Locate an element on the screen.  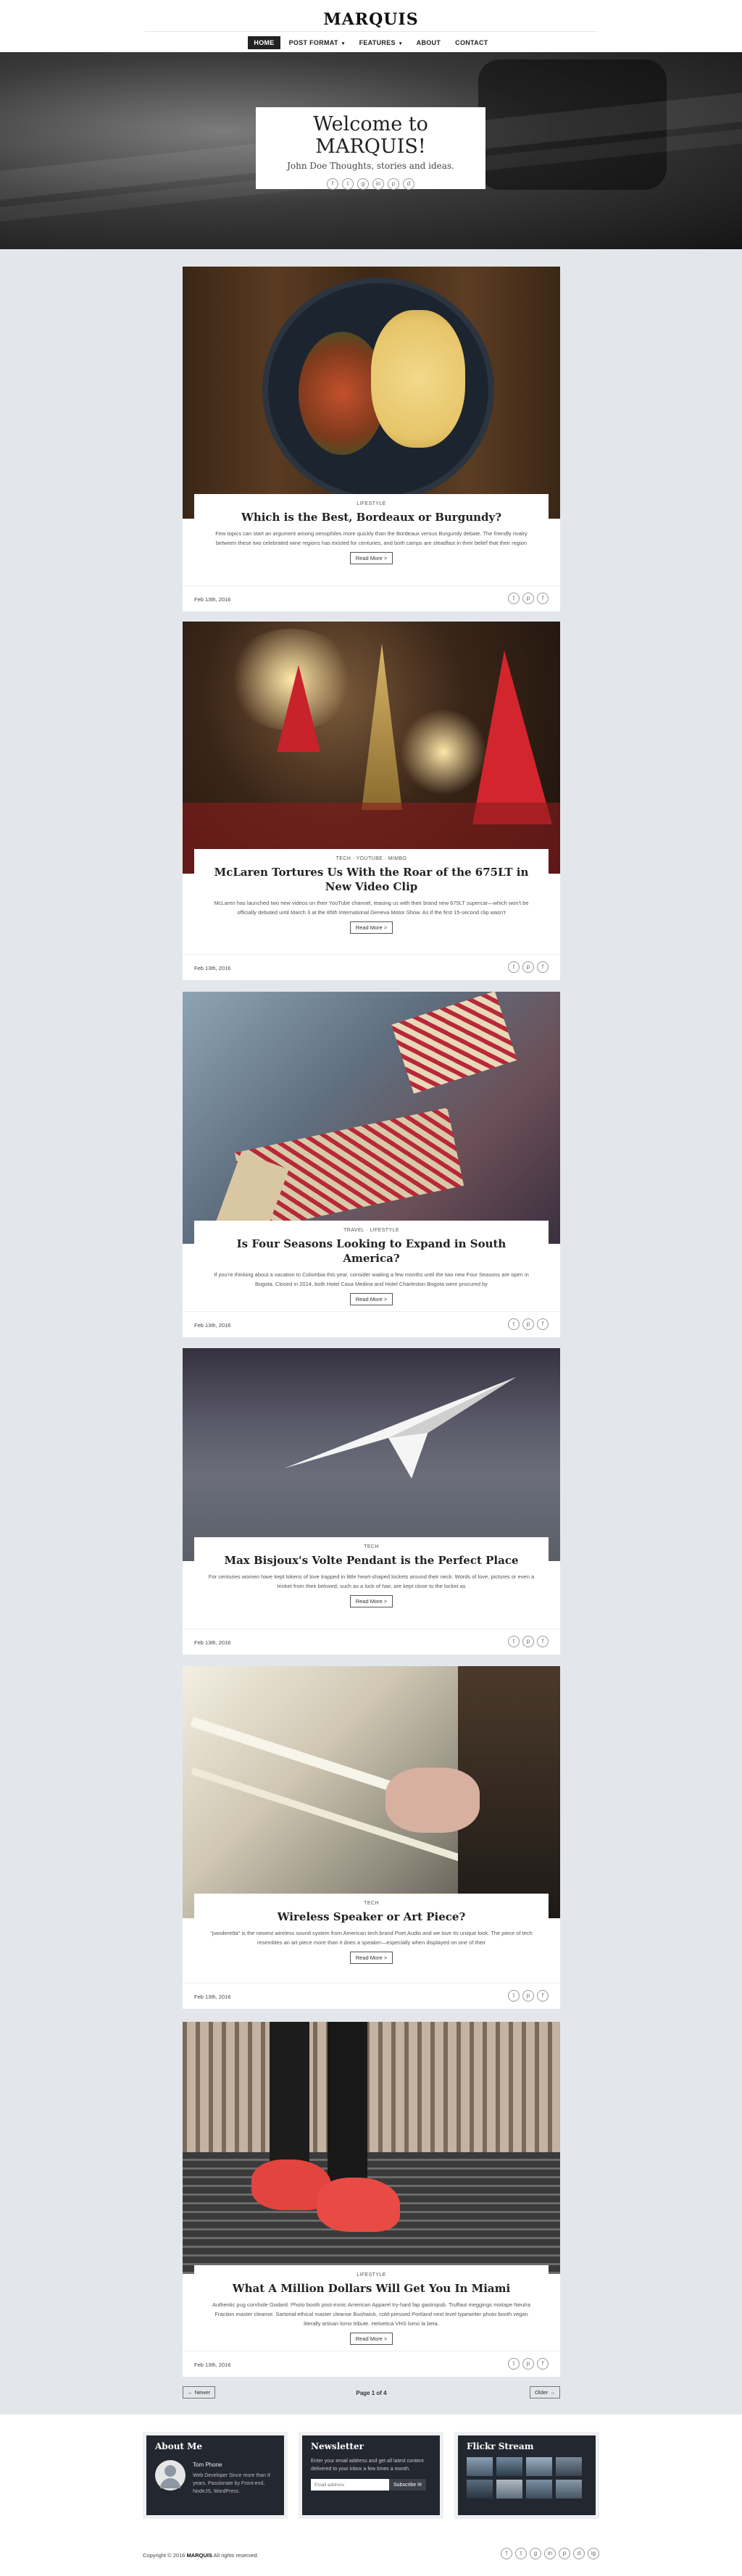
post-category: Tech · Youtube · Mimbo is located at coordinates (372, 859).